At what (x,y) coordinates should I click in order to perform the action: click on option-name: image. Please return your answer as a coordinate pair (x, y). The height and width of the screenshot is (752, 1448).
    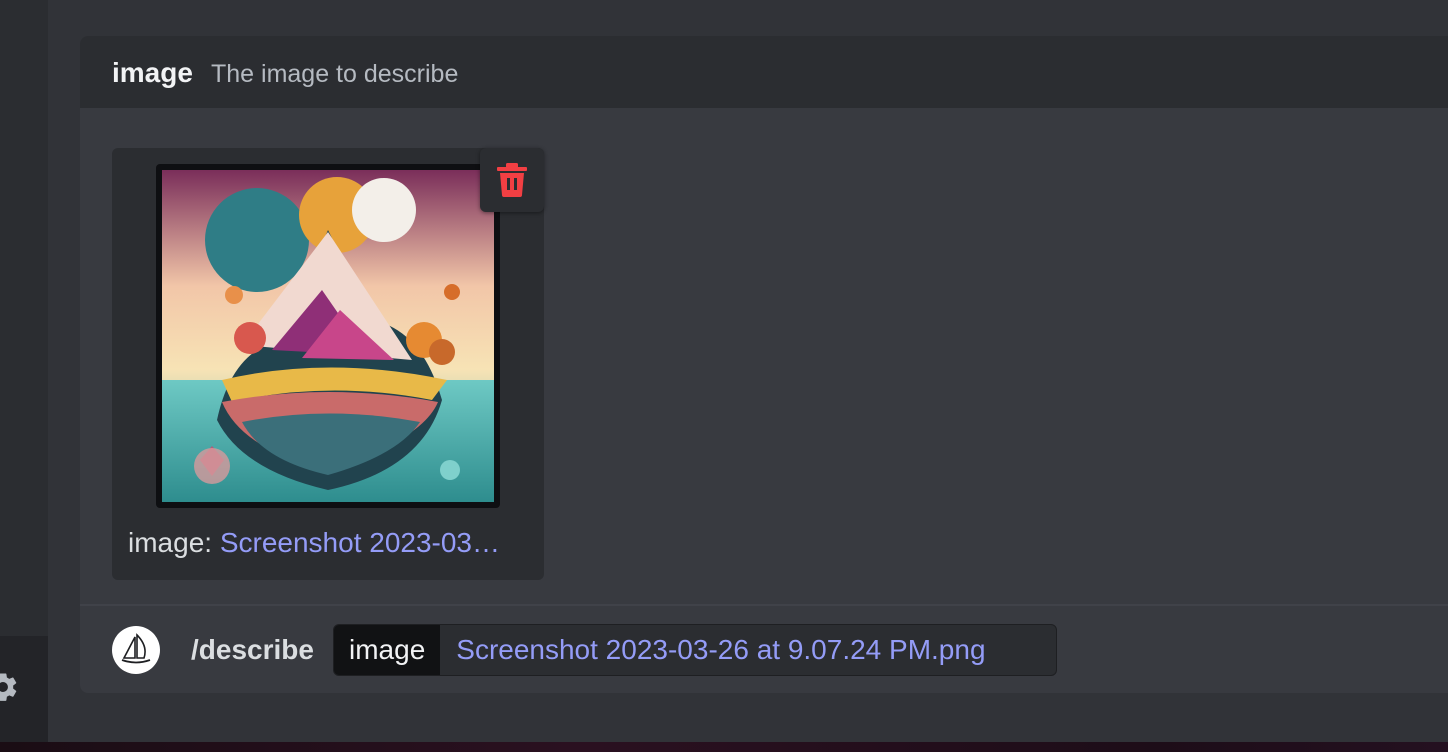
    Looking at the image, I should click on (152, 72).